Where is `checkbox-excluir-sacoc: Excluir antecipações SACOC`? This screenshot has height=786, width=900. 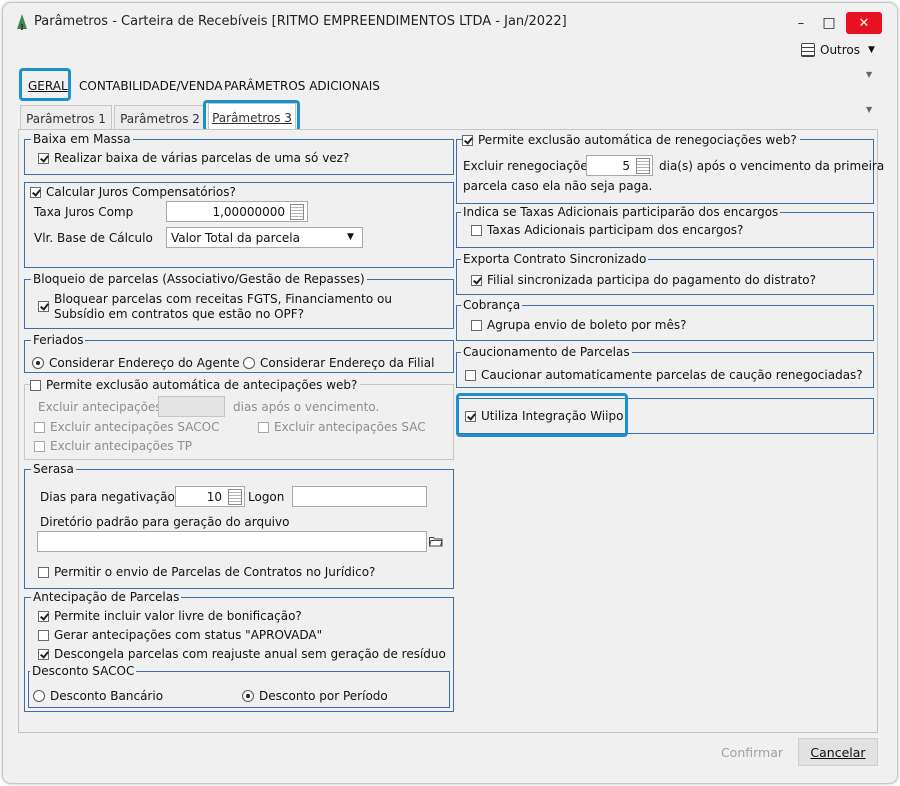
checkbox-excluir-sacoc: Excluir antecipações SACOC is located at coordinates (126, 427).